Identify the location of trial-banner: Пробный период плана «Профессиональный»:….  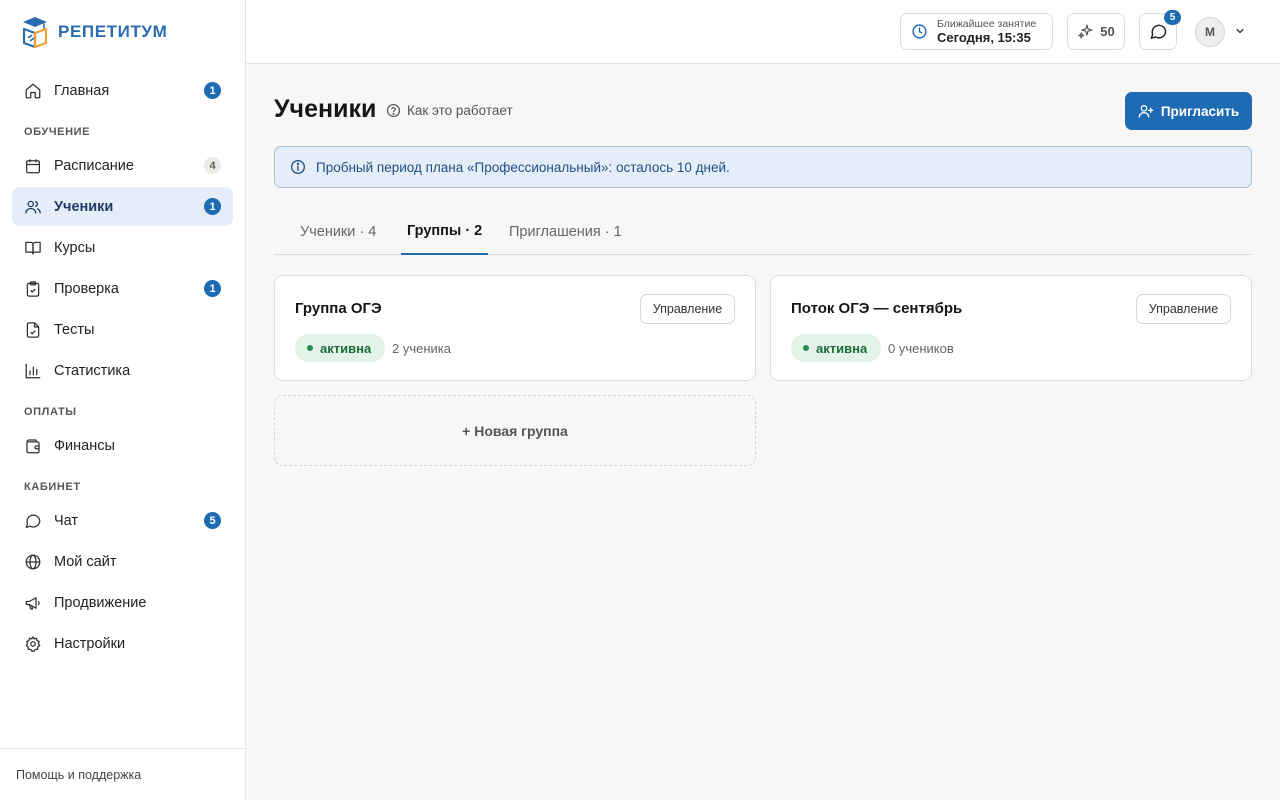
(763, 167).